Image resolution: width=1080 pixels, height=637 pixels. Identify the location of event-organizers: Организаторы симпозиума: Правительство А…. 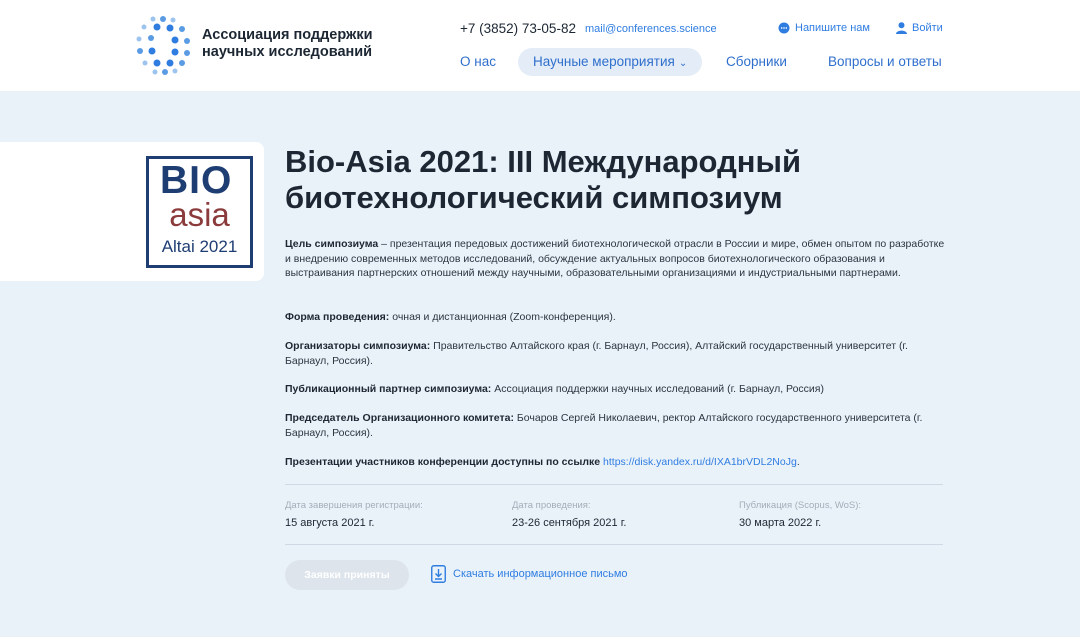
(615, 353).